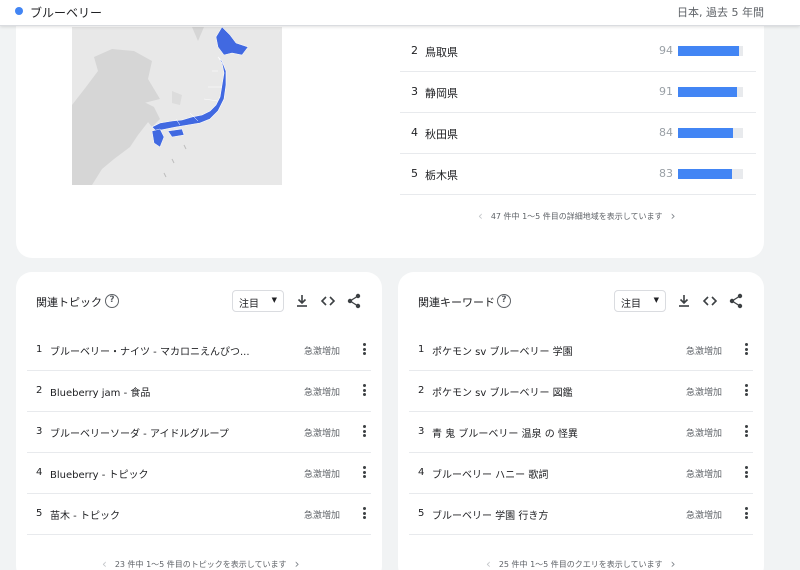 The image size is (800, 570). Describe the element at coordinates (505, 432) in the screenshot. I see `query-label: 青 鬼 ブルーベリー 温泉 の 怪異` at that location.